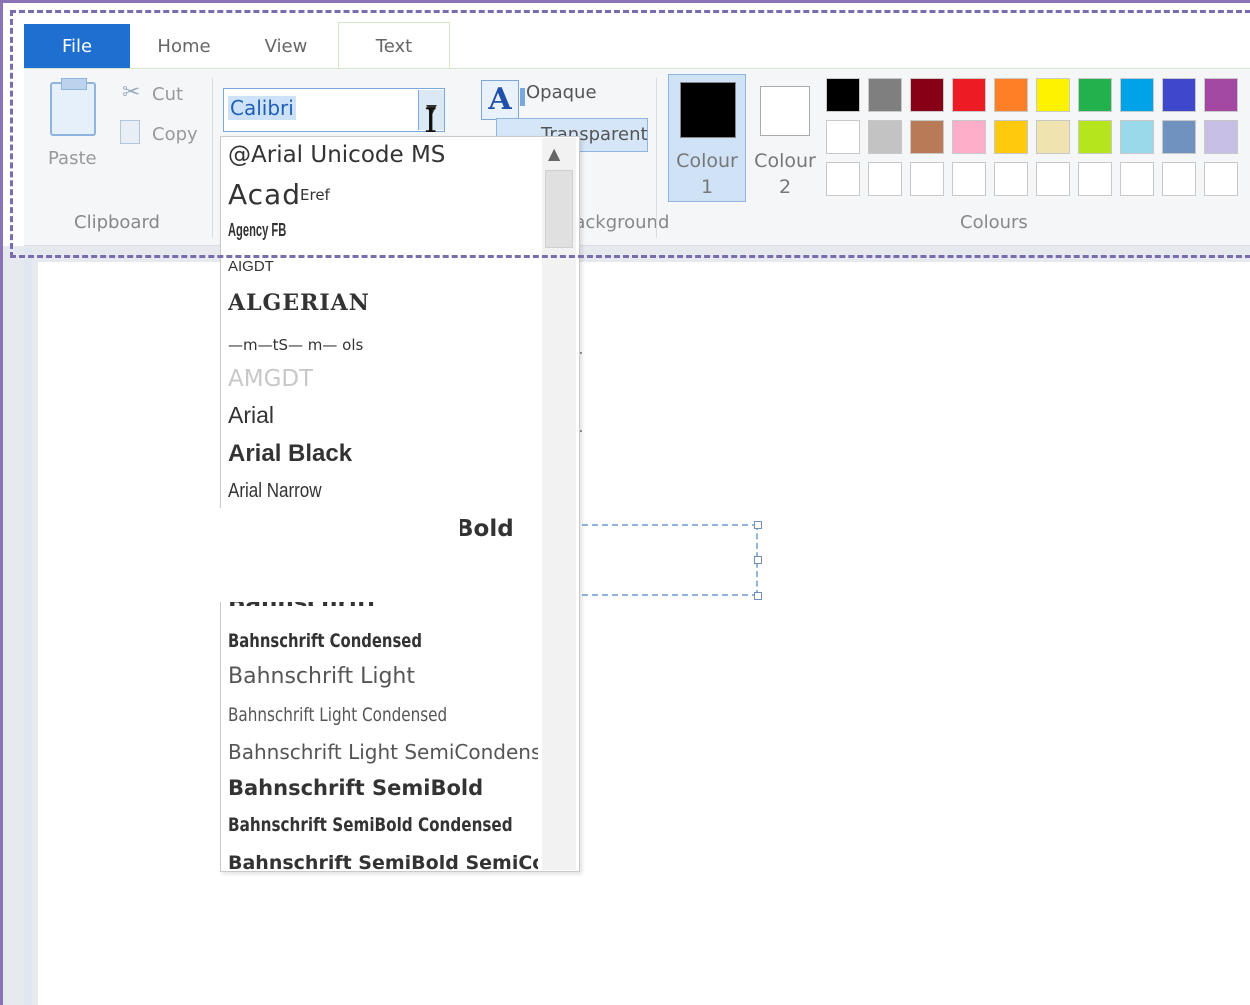  What do you see at coordinates (251, 266) in the screenshot?
I see `font-list-item: AIGDT` at bounding box center [251, 266].